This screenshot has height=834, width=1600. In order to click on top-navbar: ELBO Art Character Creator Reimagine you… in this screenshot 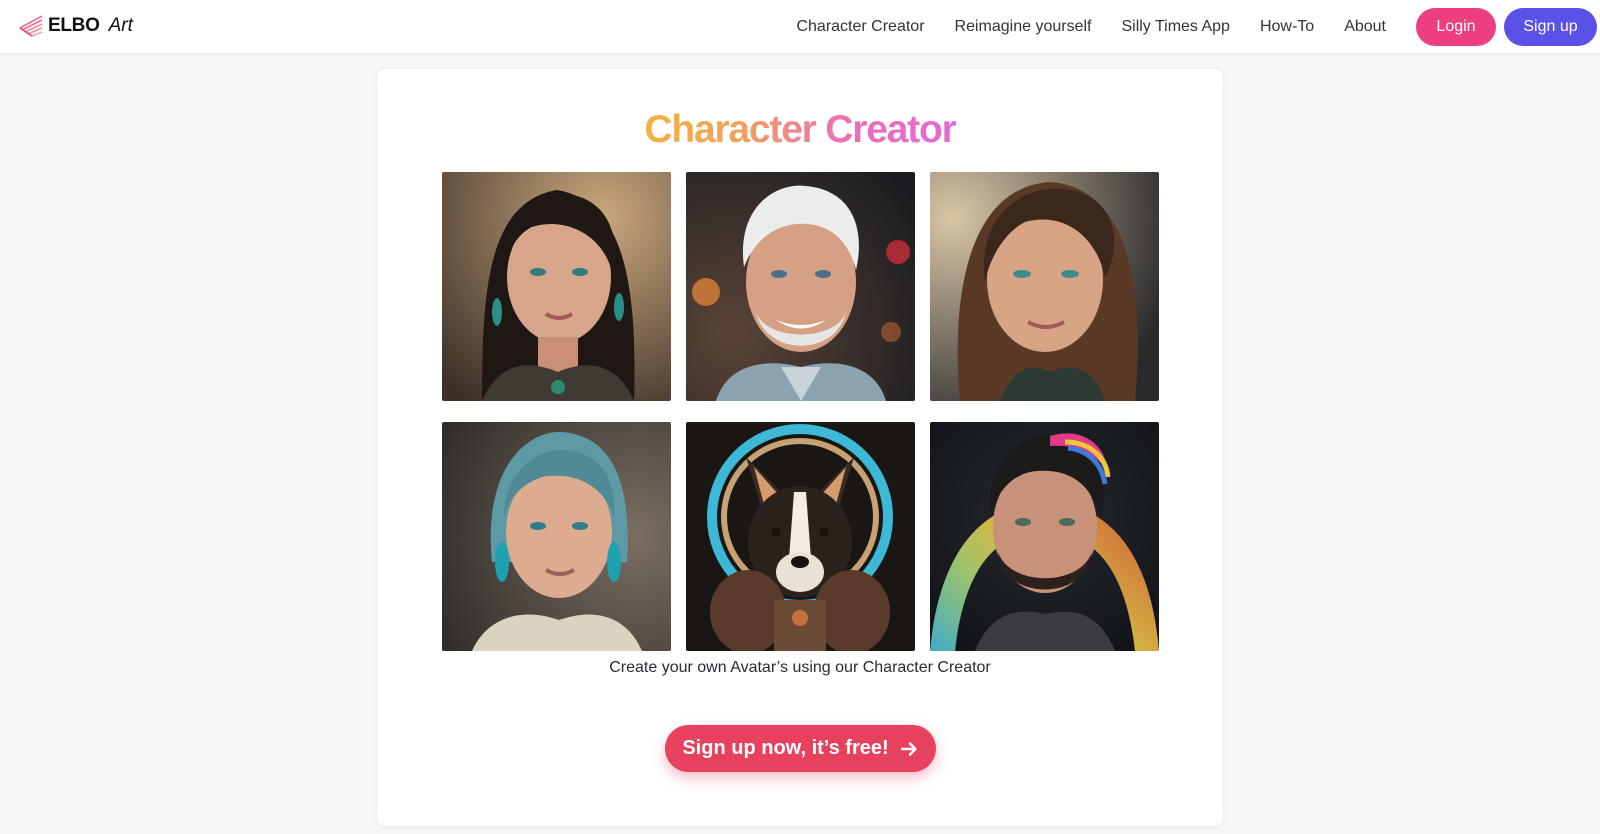, I will do `click(800, 26)`.